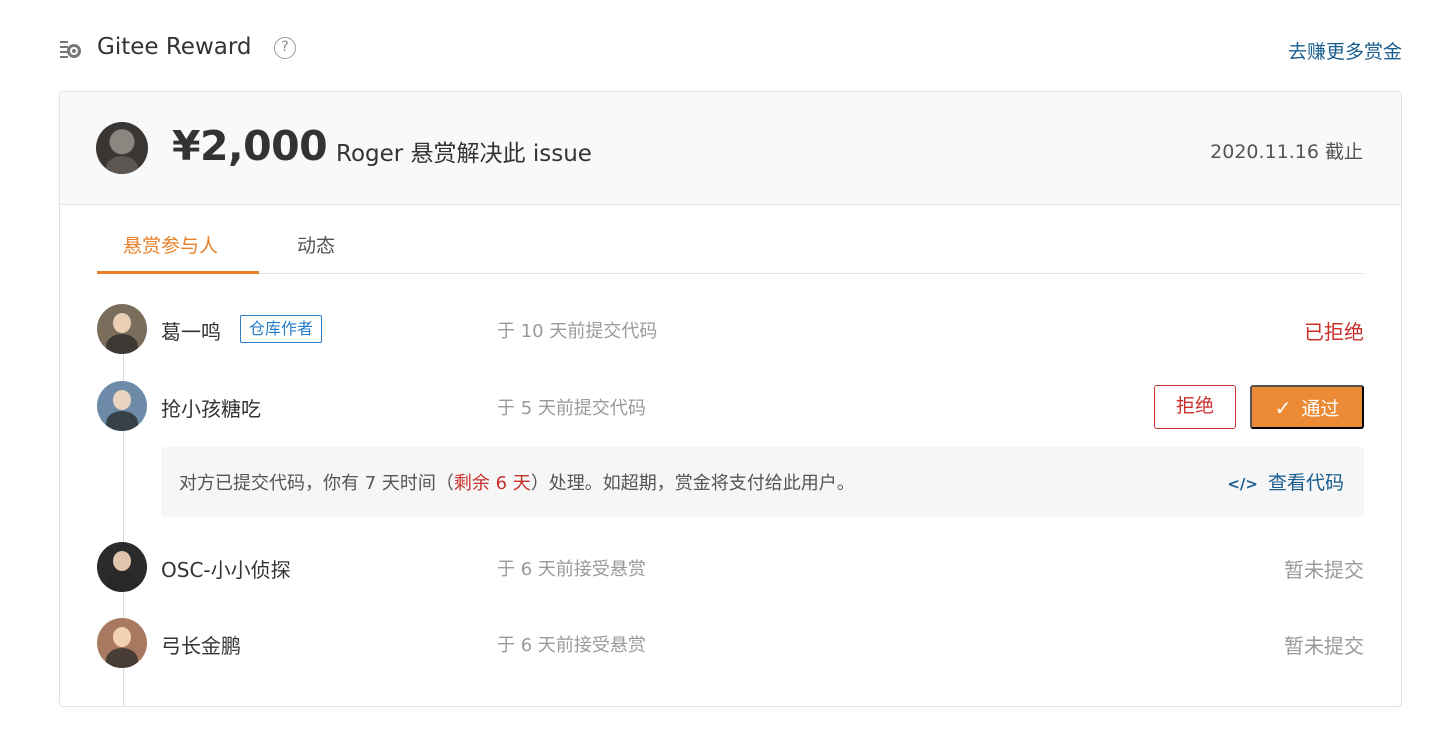 The image size is (1438, 740). What do you see at coordinates (730, 644) in the screenshot?
I see `participant-row: 弓长金鹏 于 6 天前接受悬赏 暂未提交` at bounding box center [730, 644].